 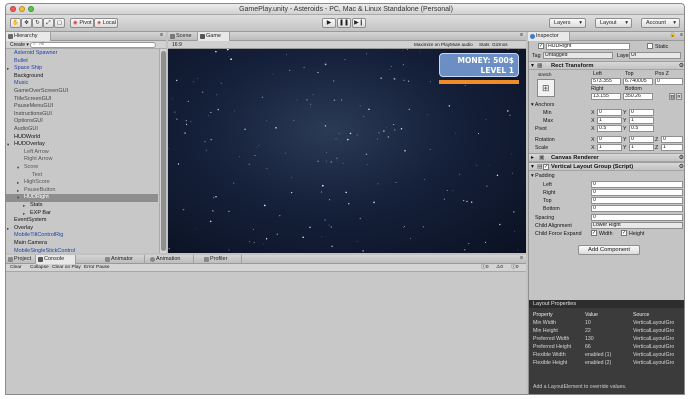 I want to click on hierarchy-item: HUDWorld, so click(x=82, y=138).